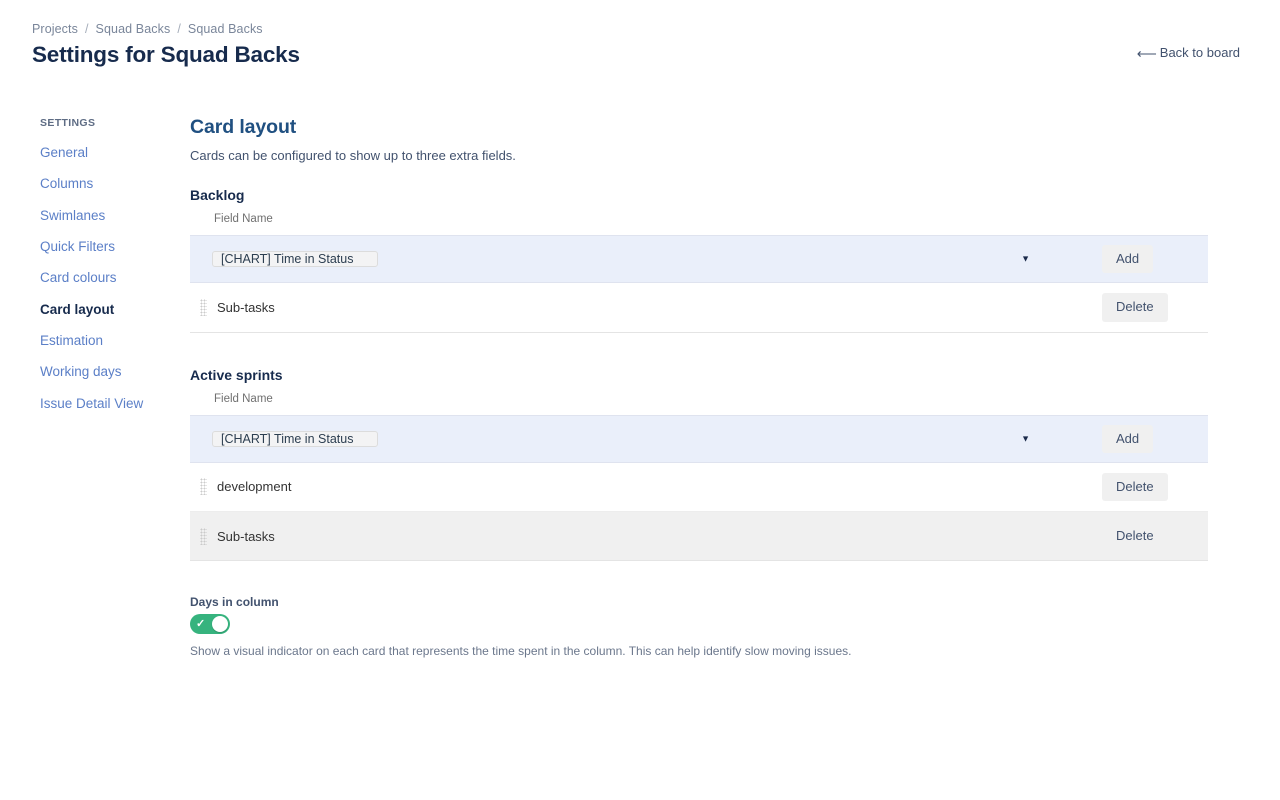 Image resolution: width=1280 pixels, height=800 pixels. I want to click on content-title: Card layout, so click(243, 127).